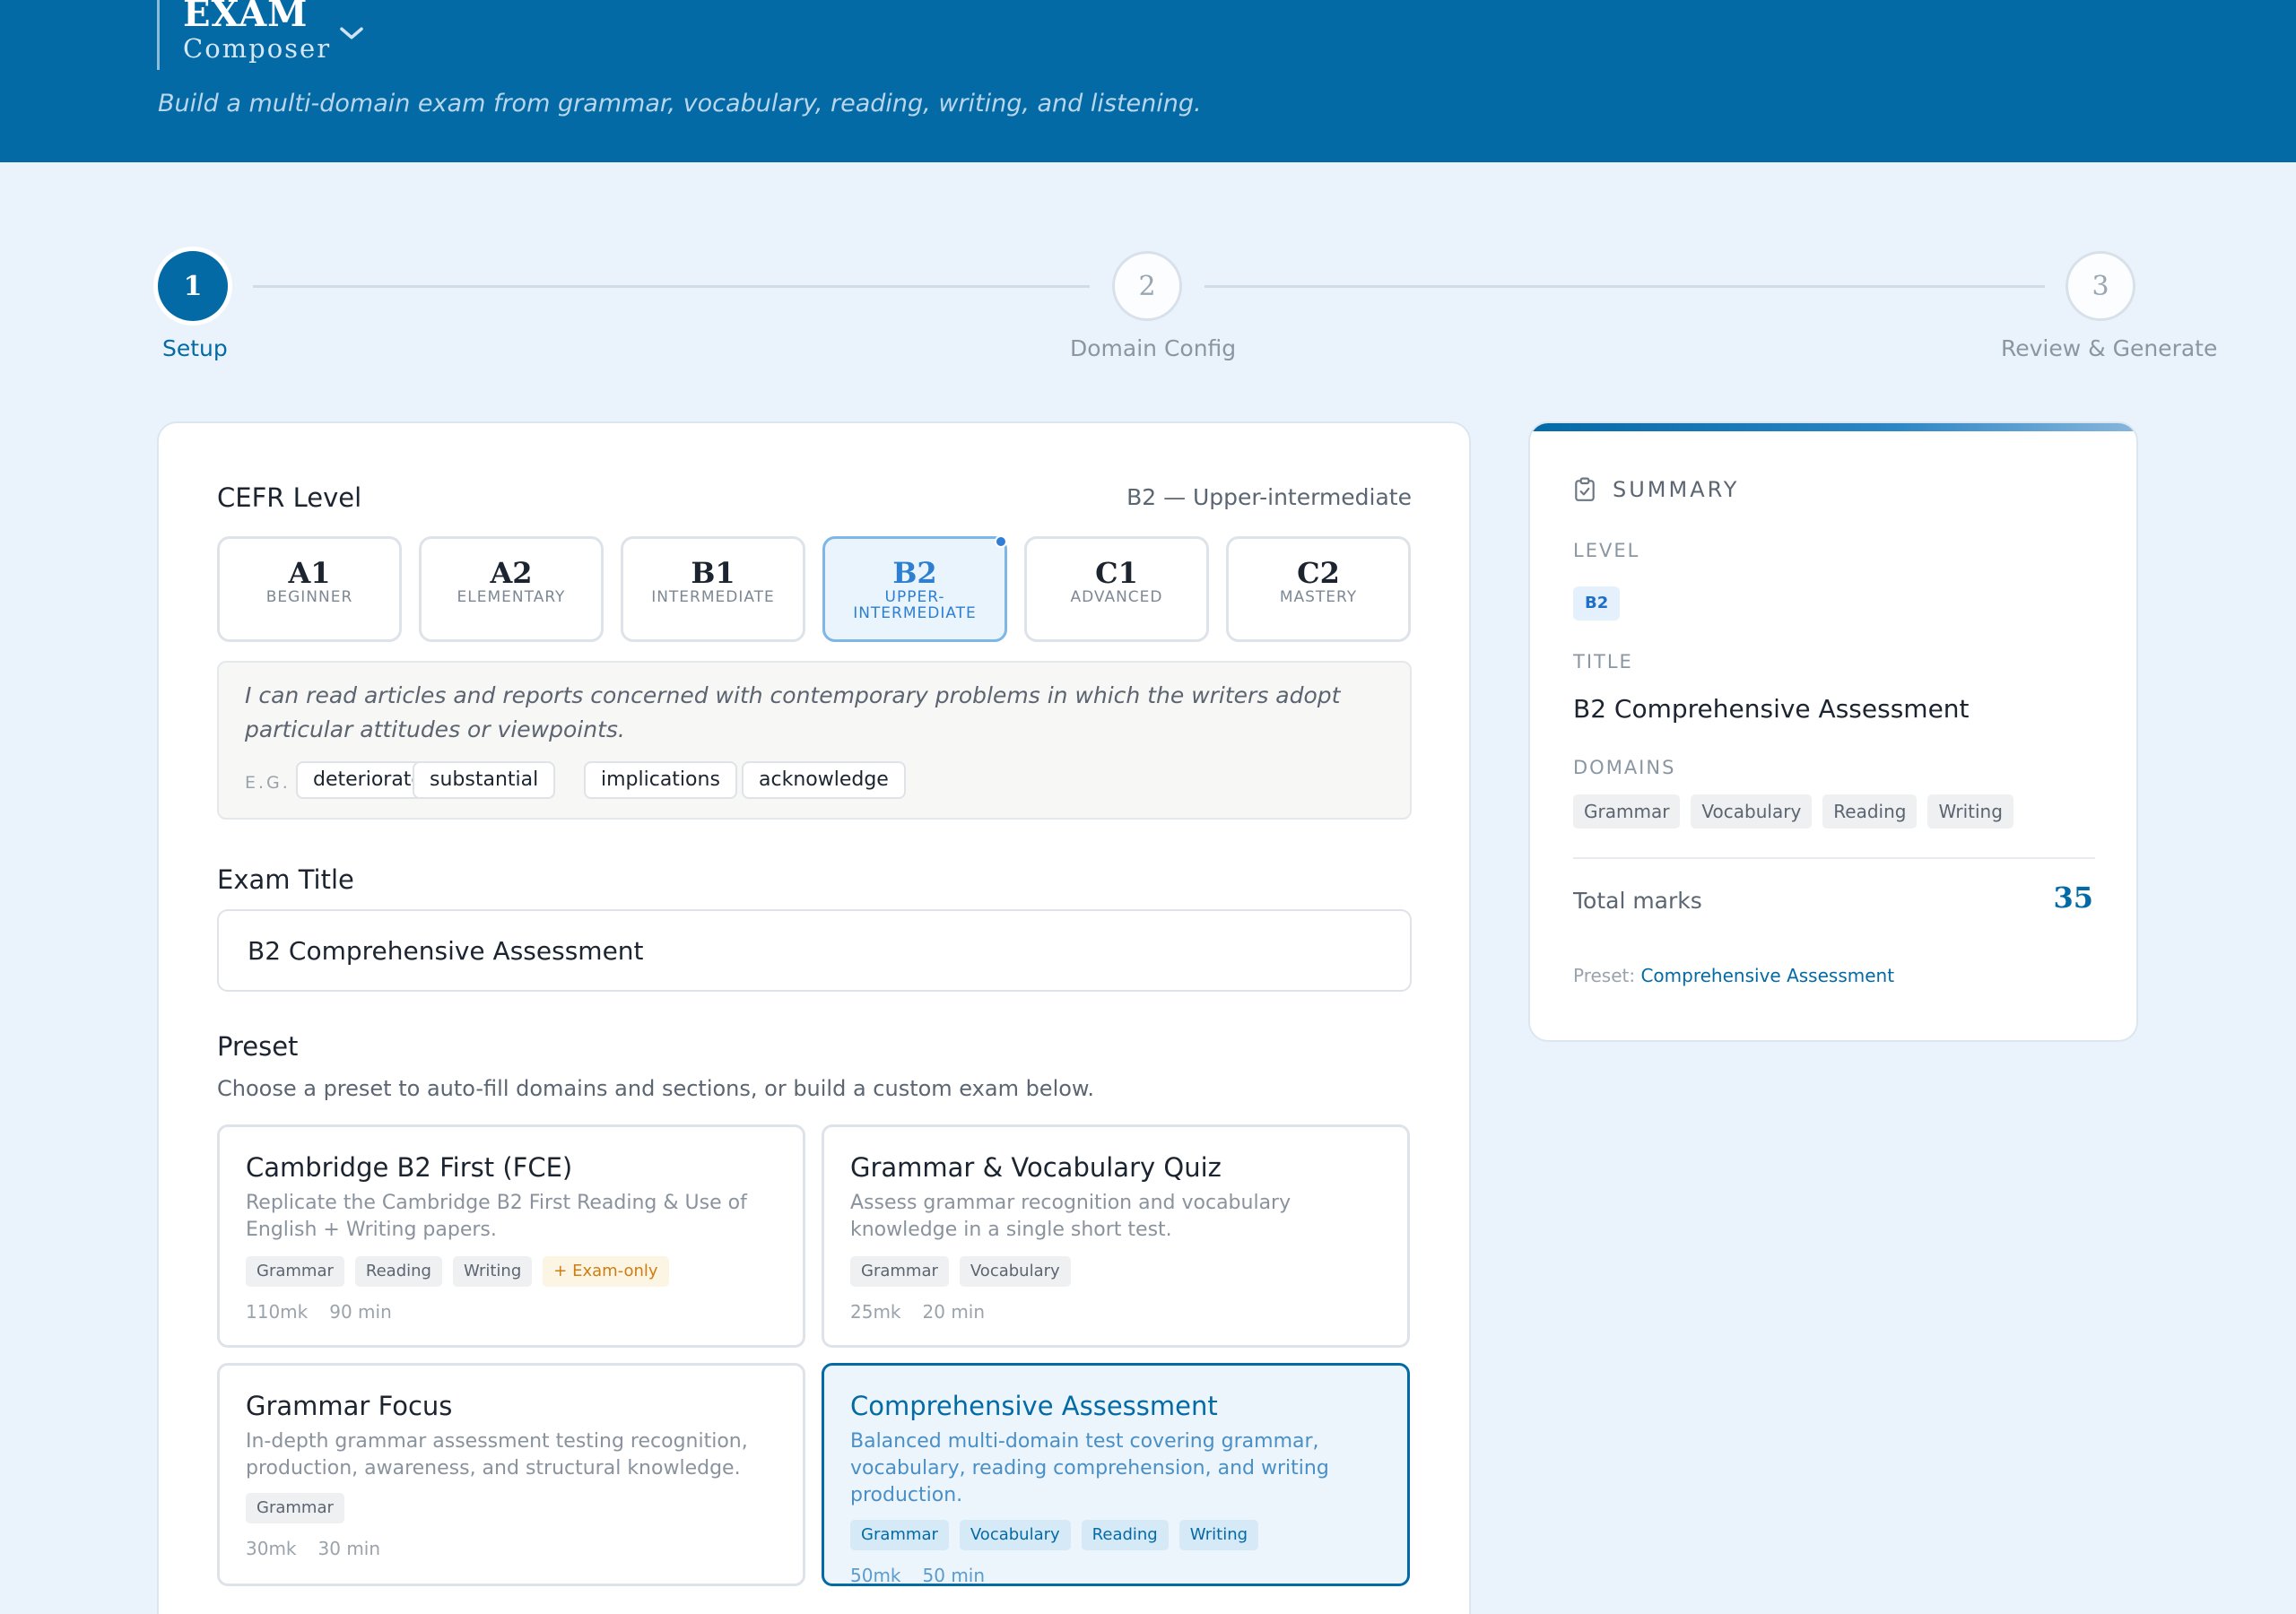 The image size is (2296, 1614). What do you see at coordinates (285, 879) in the screenshot?
I see `exam-title-label: Exam Title` at bounding box center [285, 879].